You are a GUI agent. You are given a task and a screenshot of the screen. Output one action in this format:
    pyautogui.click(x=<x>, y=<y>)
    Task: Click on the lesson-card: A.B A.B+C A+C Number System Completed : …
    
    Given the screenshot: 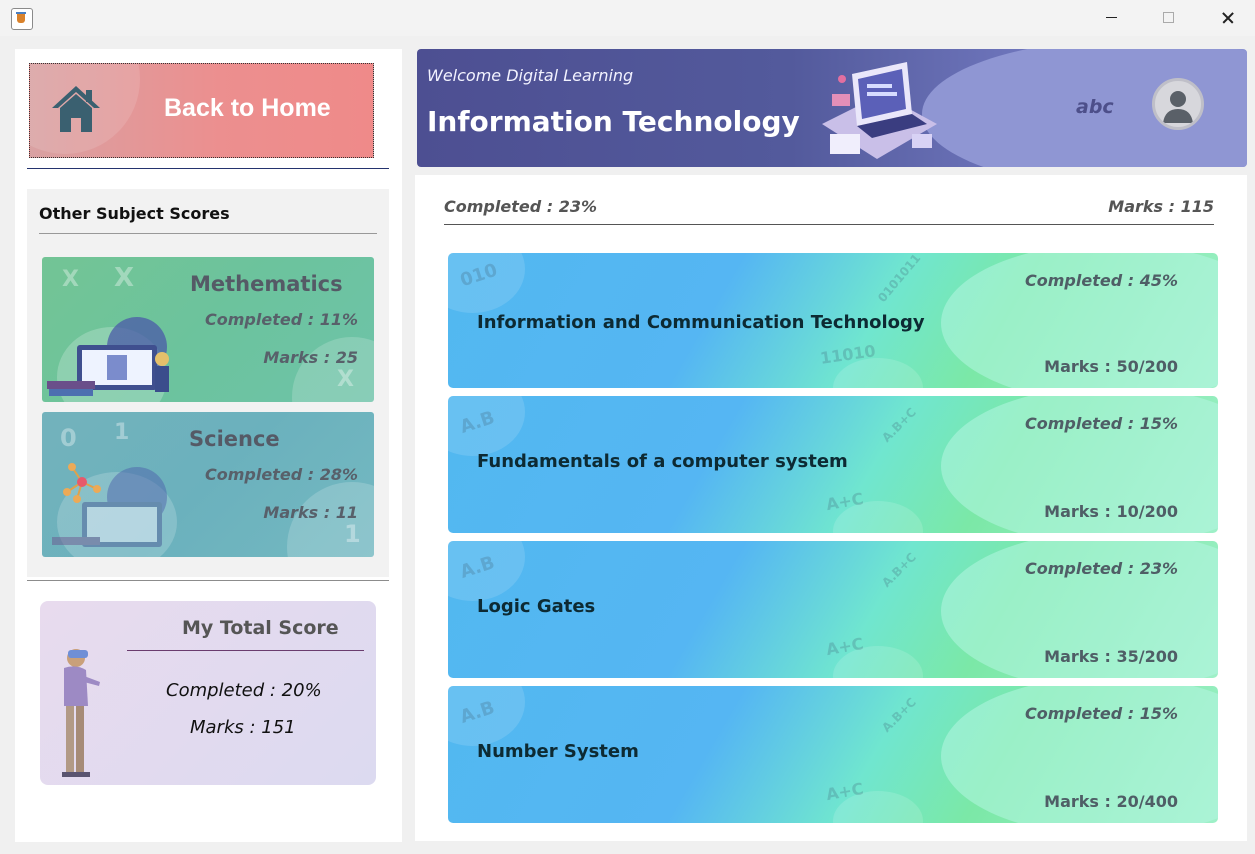 What is the action you would take?
    pyautogui.click(x=833, y=754)
    